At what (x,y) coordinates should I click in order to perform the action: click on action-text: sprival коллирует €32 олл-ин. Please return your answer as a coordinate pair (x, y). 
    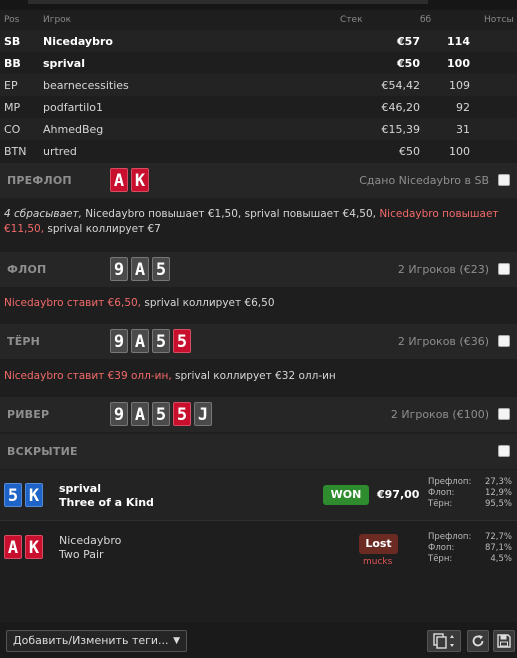
    Looking at the image, I should click on (253, 376).